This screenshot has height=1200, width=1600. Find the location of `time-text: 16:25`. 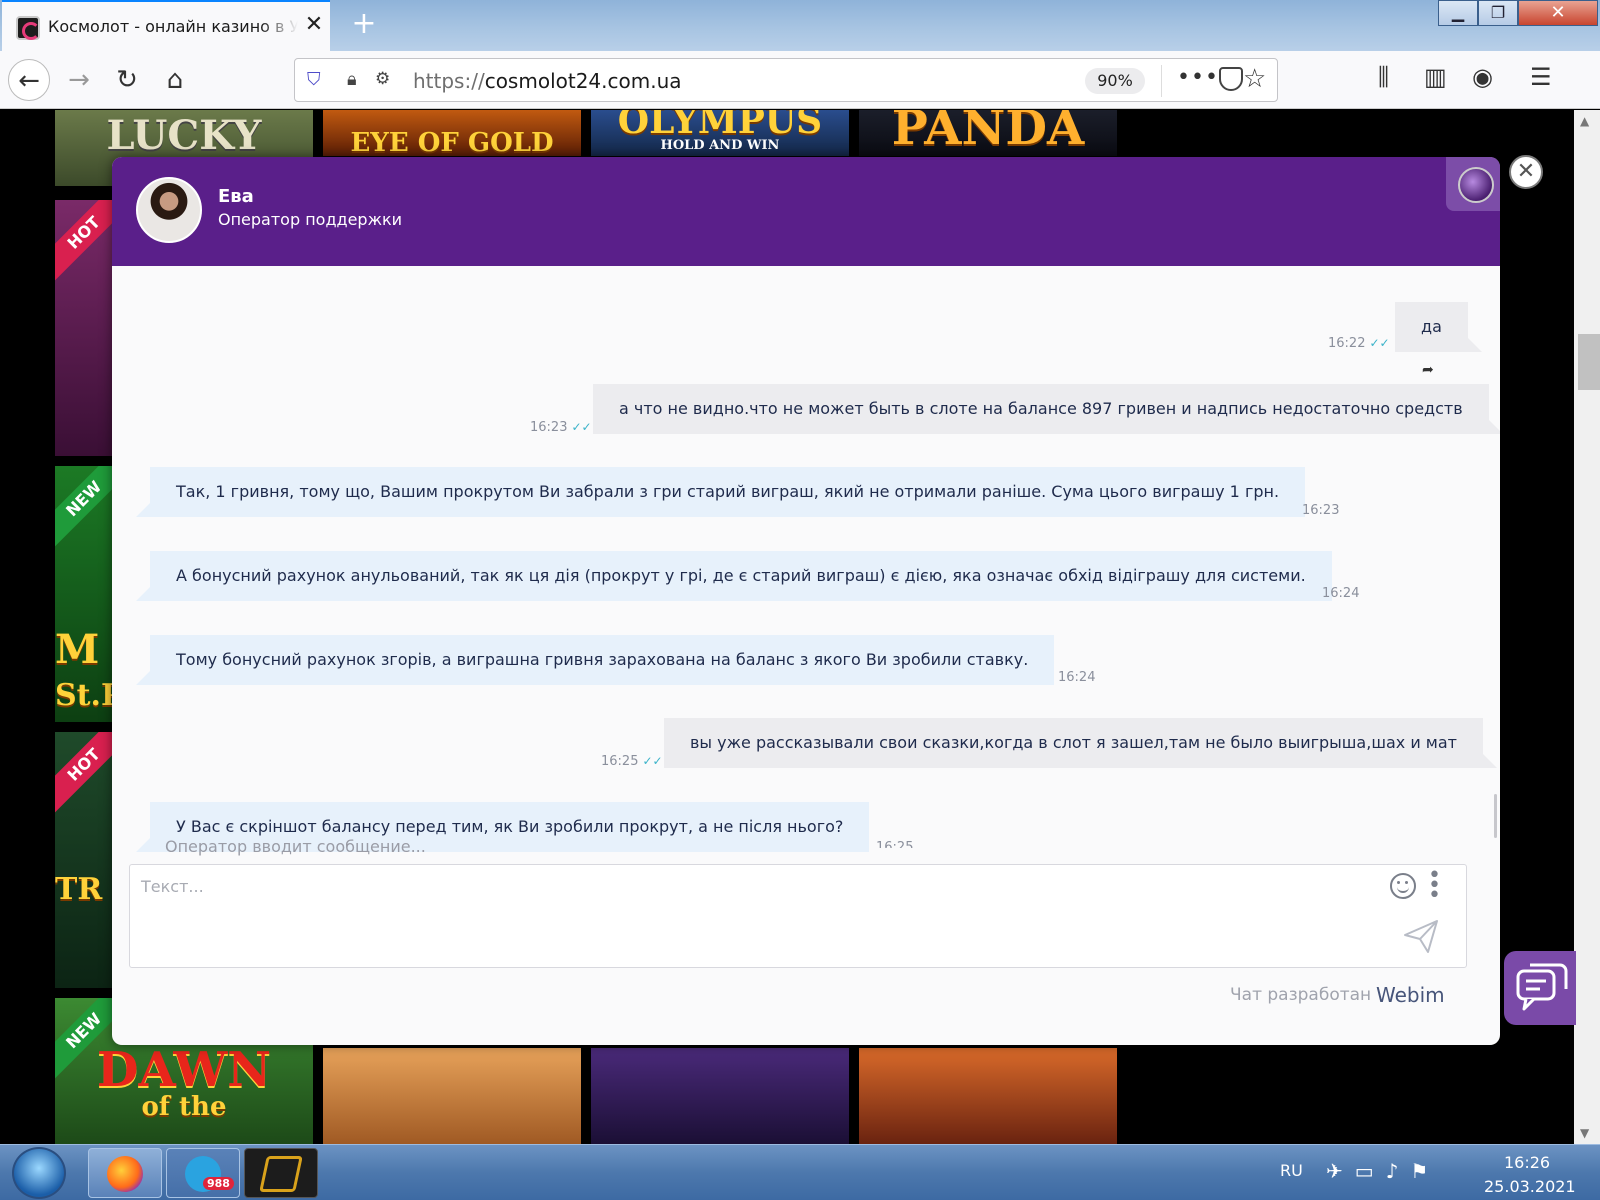

time-text: 16:25 is located at coordinates (620, 761).